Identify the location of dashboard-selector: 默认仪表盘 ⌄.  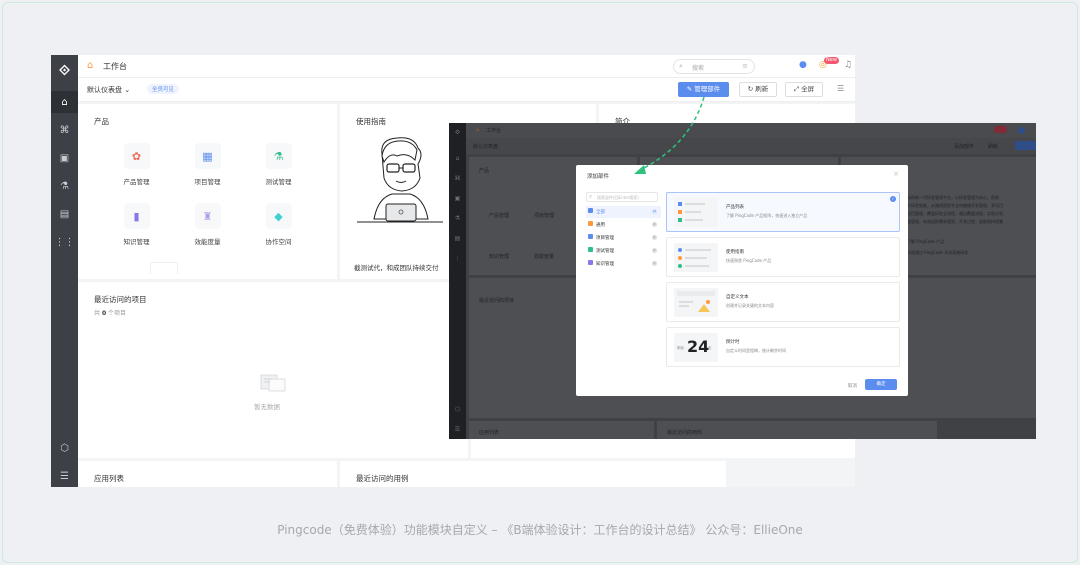
(108, 90).